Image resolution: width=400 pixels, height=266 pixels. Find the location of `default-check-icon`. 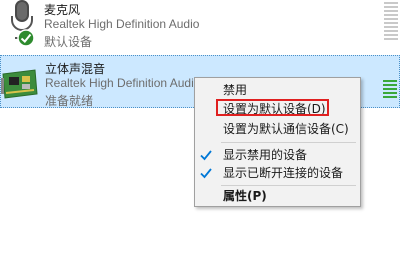

default-check-icon is located at coordinates (26, 38).